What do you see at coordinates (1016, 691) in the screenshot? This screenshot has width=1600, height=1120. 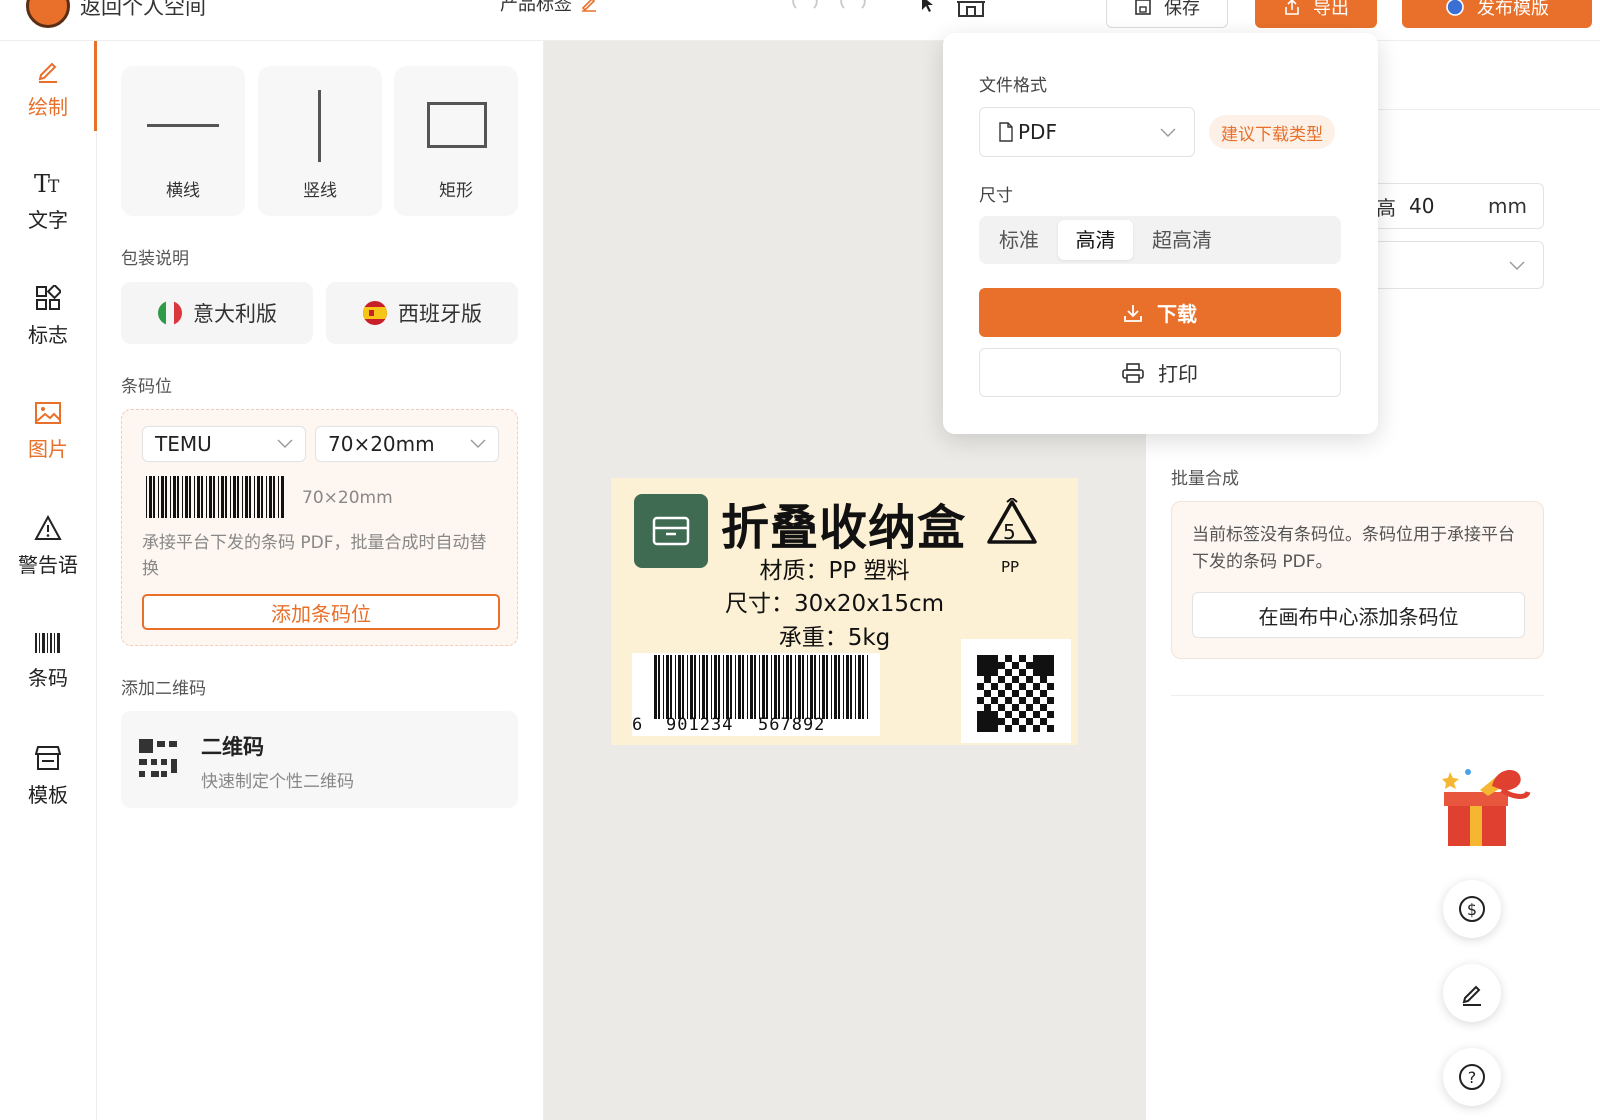 I see `label-qr-code` at bounding box center [1016, 691].